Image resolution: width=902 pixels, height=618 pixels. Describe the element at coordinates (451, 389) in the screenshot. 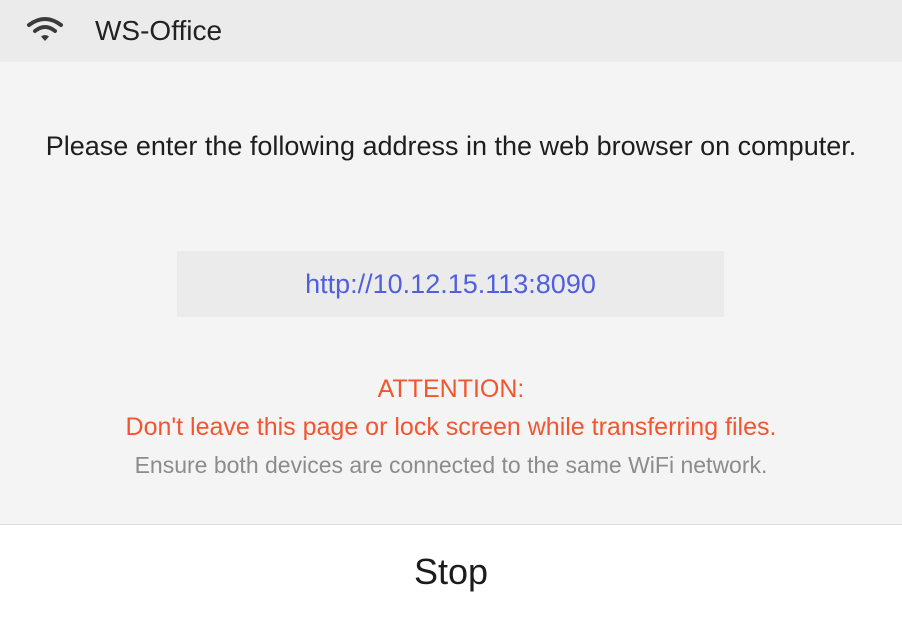

I see `attention-title: ATTENTION:` at that location.